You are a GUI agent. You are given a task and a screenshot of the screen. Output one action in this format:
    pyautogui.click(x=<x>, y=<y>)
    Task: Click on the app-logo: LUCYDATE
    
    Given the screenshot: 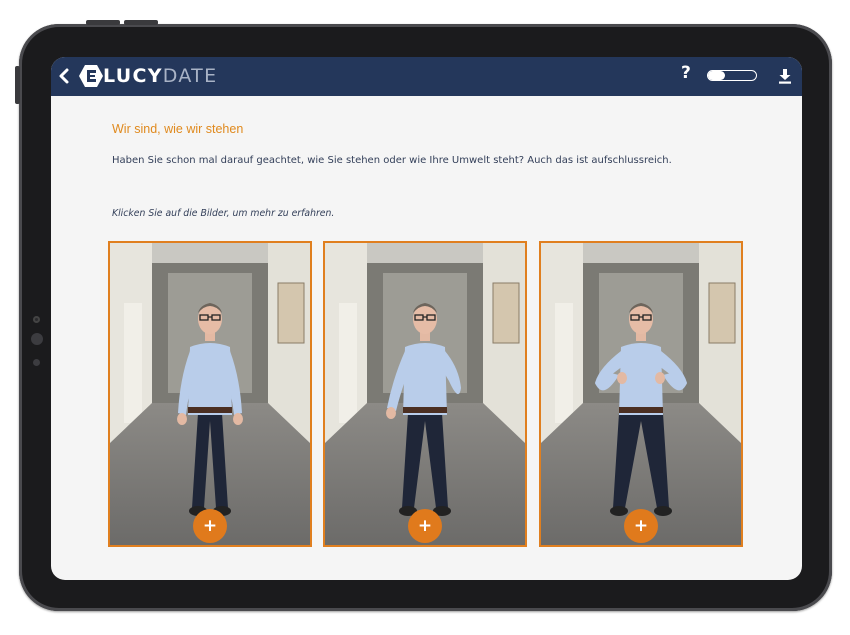 What is the action you would take?
    pyautogui.click(x=160, y=76)
    